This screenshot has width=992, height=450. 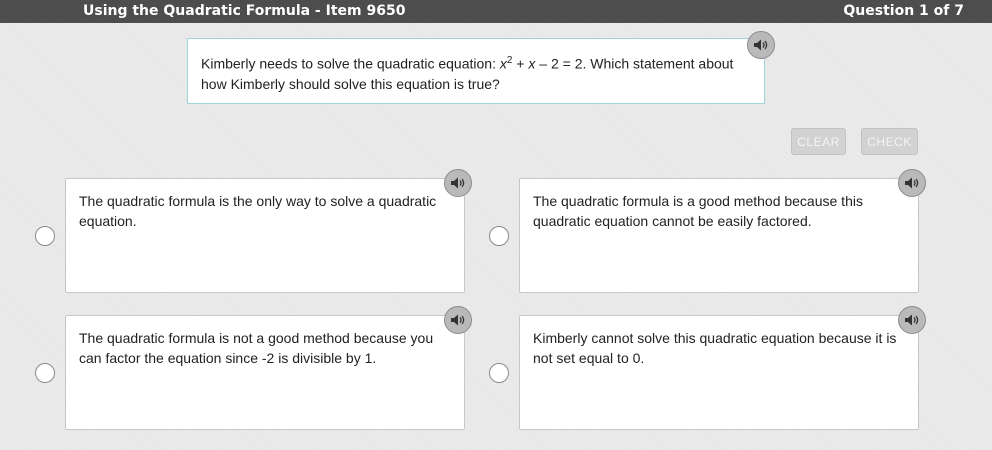 What do you see at coordinates (45, 236) in the screenshot?
I see `option-1-radio` at bounding box center [45, 236].